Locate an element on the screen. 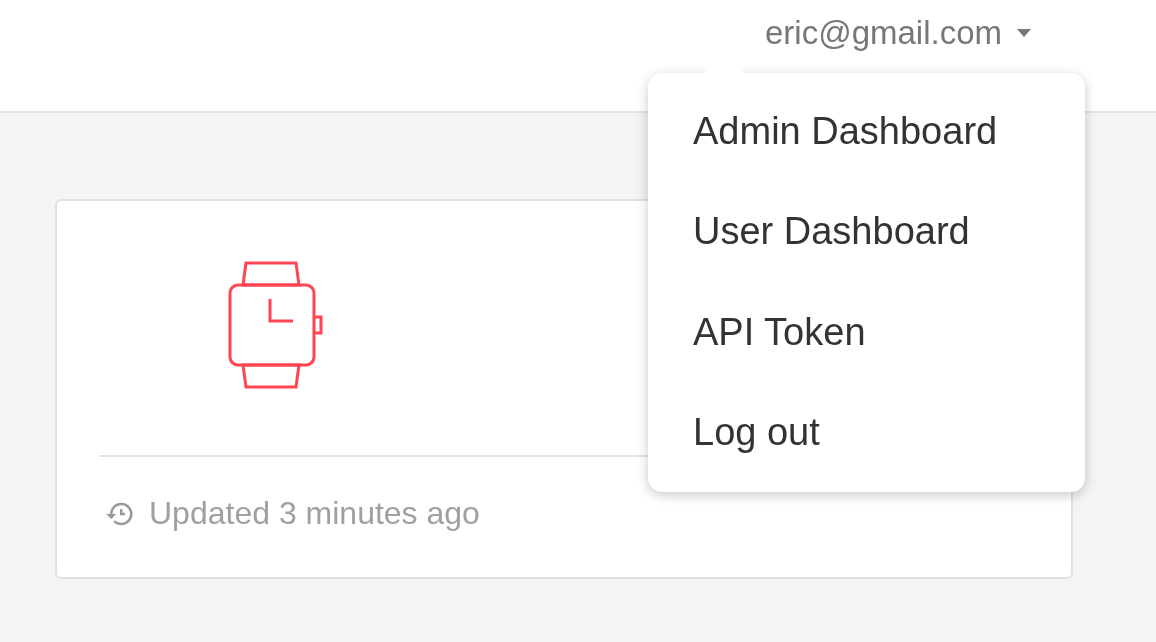 Image resolution: width=1156 pixels, height=642 pixels. watch-icon is located at coordinates (276, 325).